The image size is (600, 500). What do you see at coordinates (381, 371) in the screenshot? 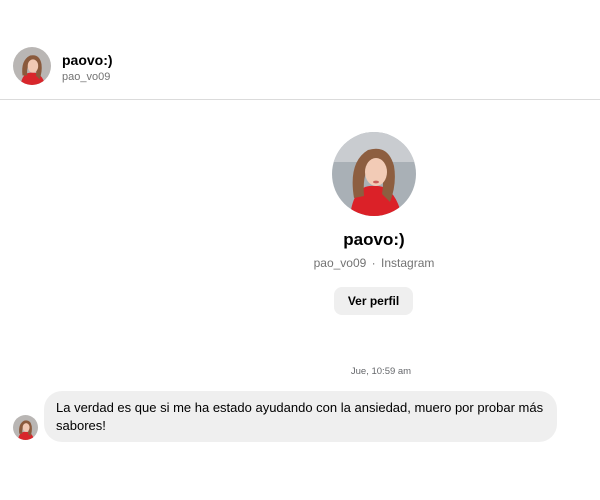
I see `message-timestamp: Jue, 10:59 am` at bounding box center [381, 371].